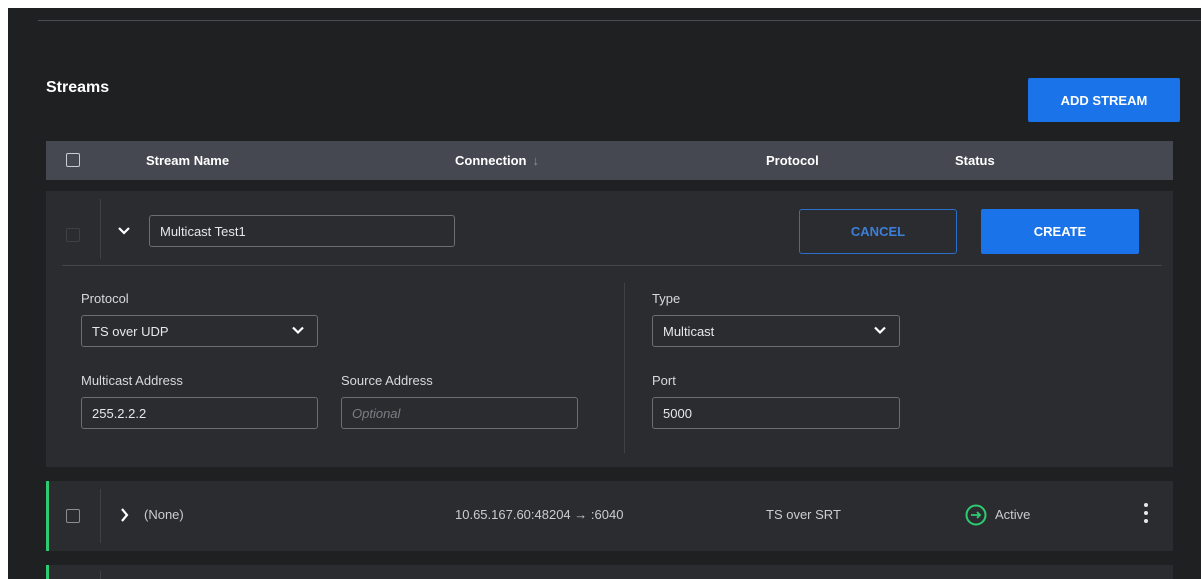 Image resolution: width=1201 pixels, height=579 pixels. Describe the element at coordinates (539, 514) in the screenshot. I see `row-connection: 10.65.167.60:48204 → :6040` at that location.